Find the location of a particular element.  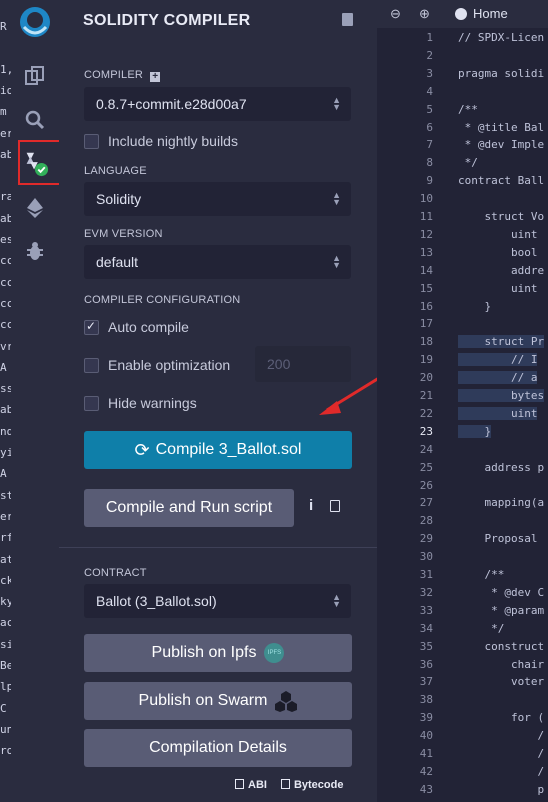

auto-compile-checkbox is located at coordinates (91, 327).